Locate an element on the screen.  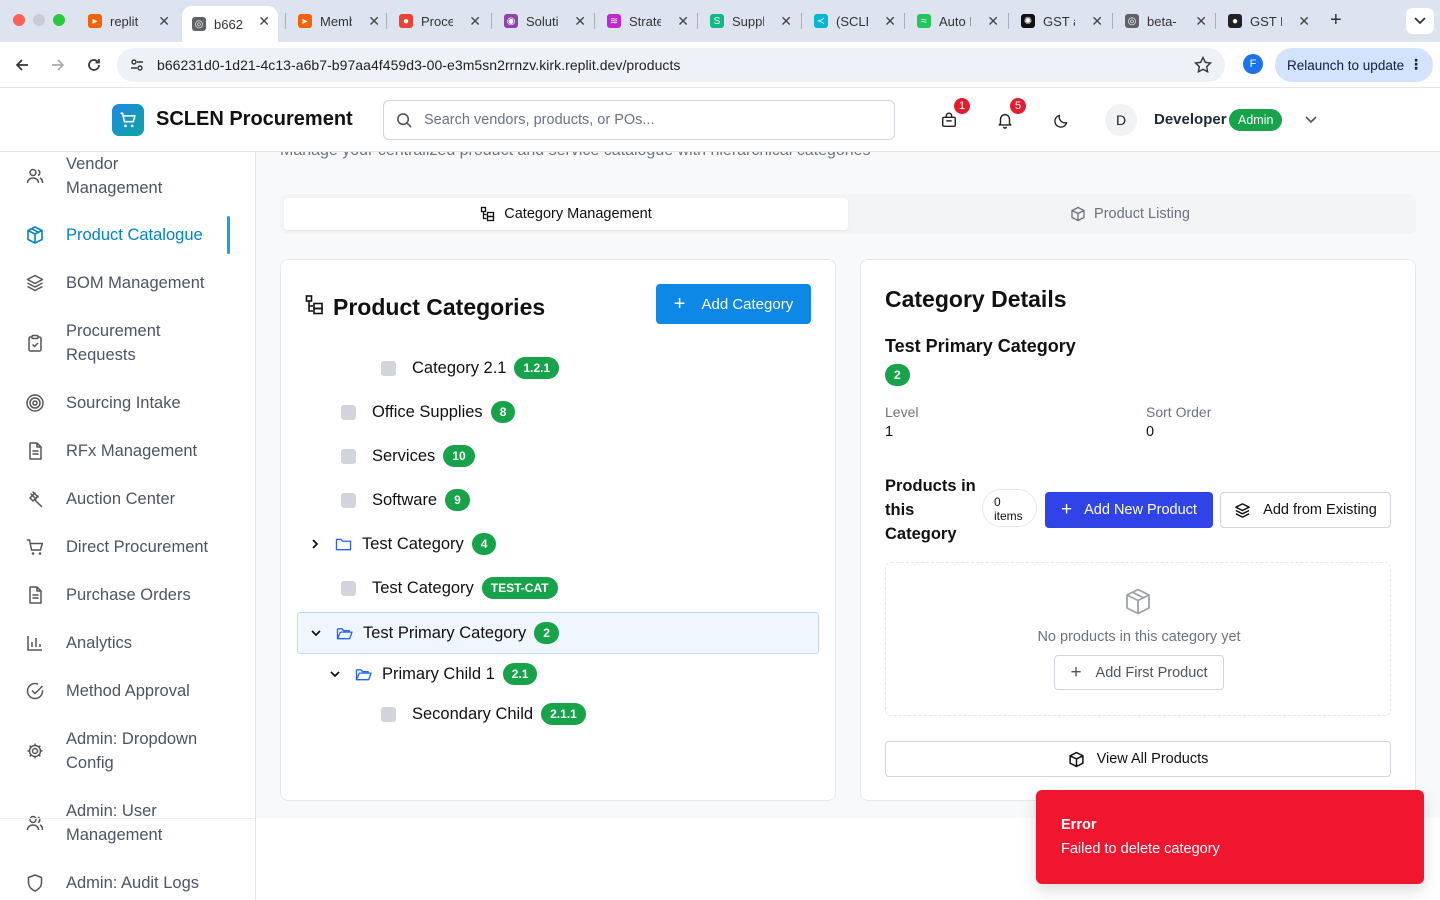
sidebar-item-analytics: Analytics is located at coordinates (129, 643).